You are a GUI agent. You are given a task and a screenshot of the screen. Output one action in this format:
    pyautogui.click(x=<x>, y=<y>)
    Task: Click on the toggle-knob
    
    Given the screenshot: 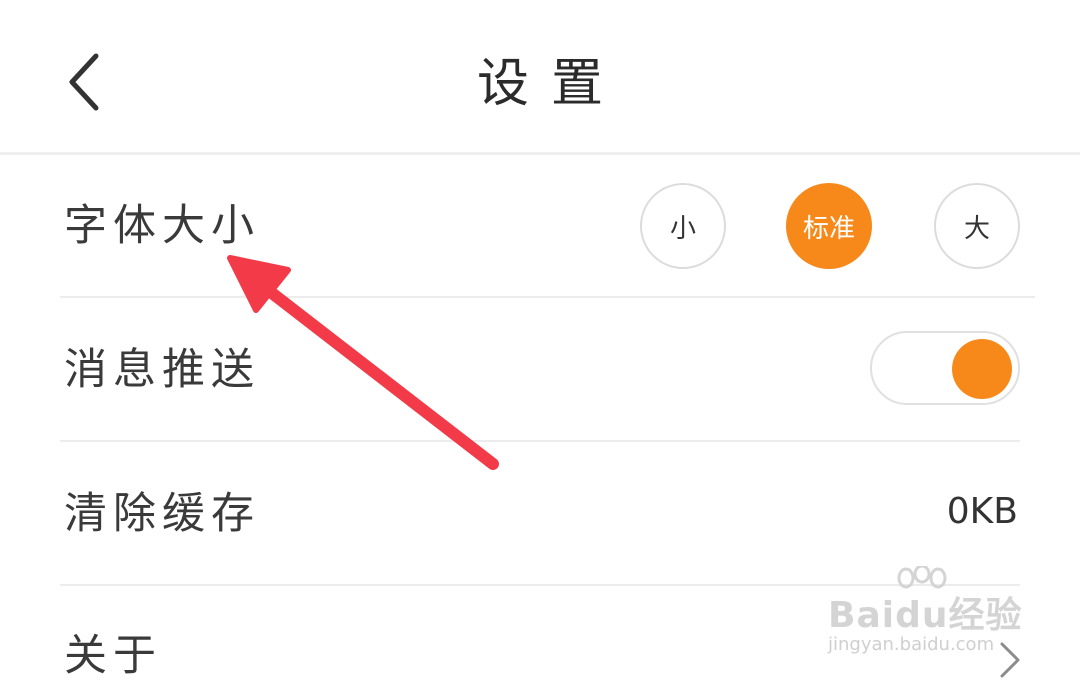 What is the action you would take?
    pyautogui.click(x=982, y=369)
    